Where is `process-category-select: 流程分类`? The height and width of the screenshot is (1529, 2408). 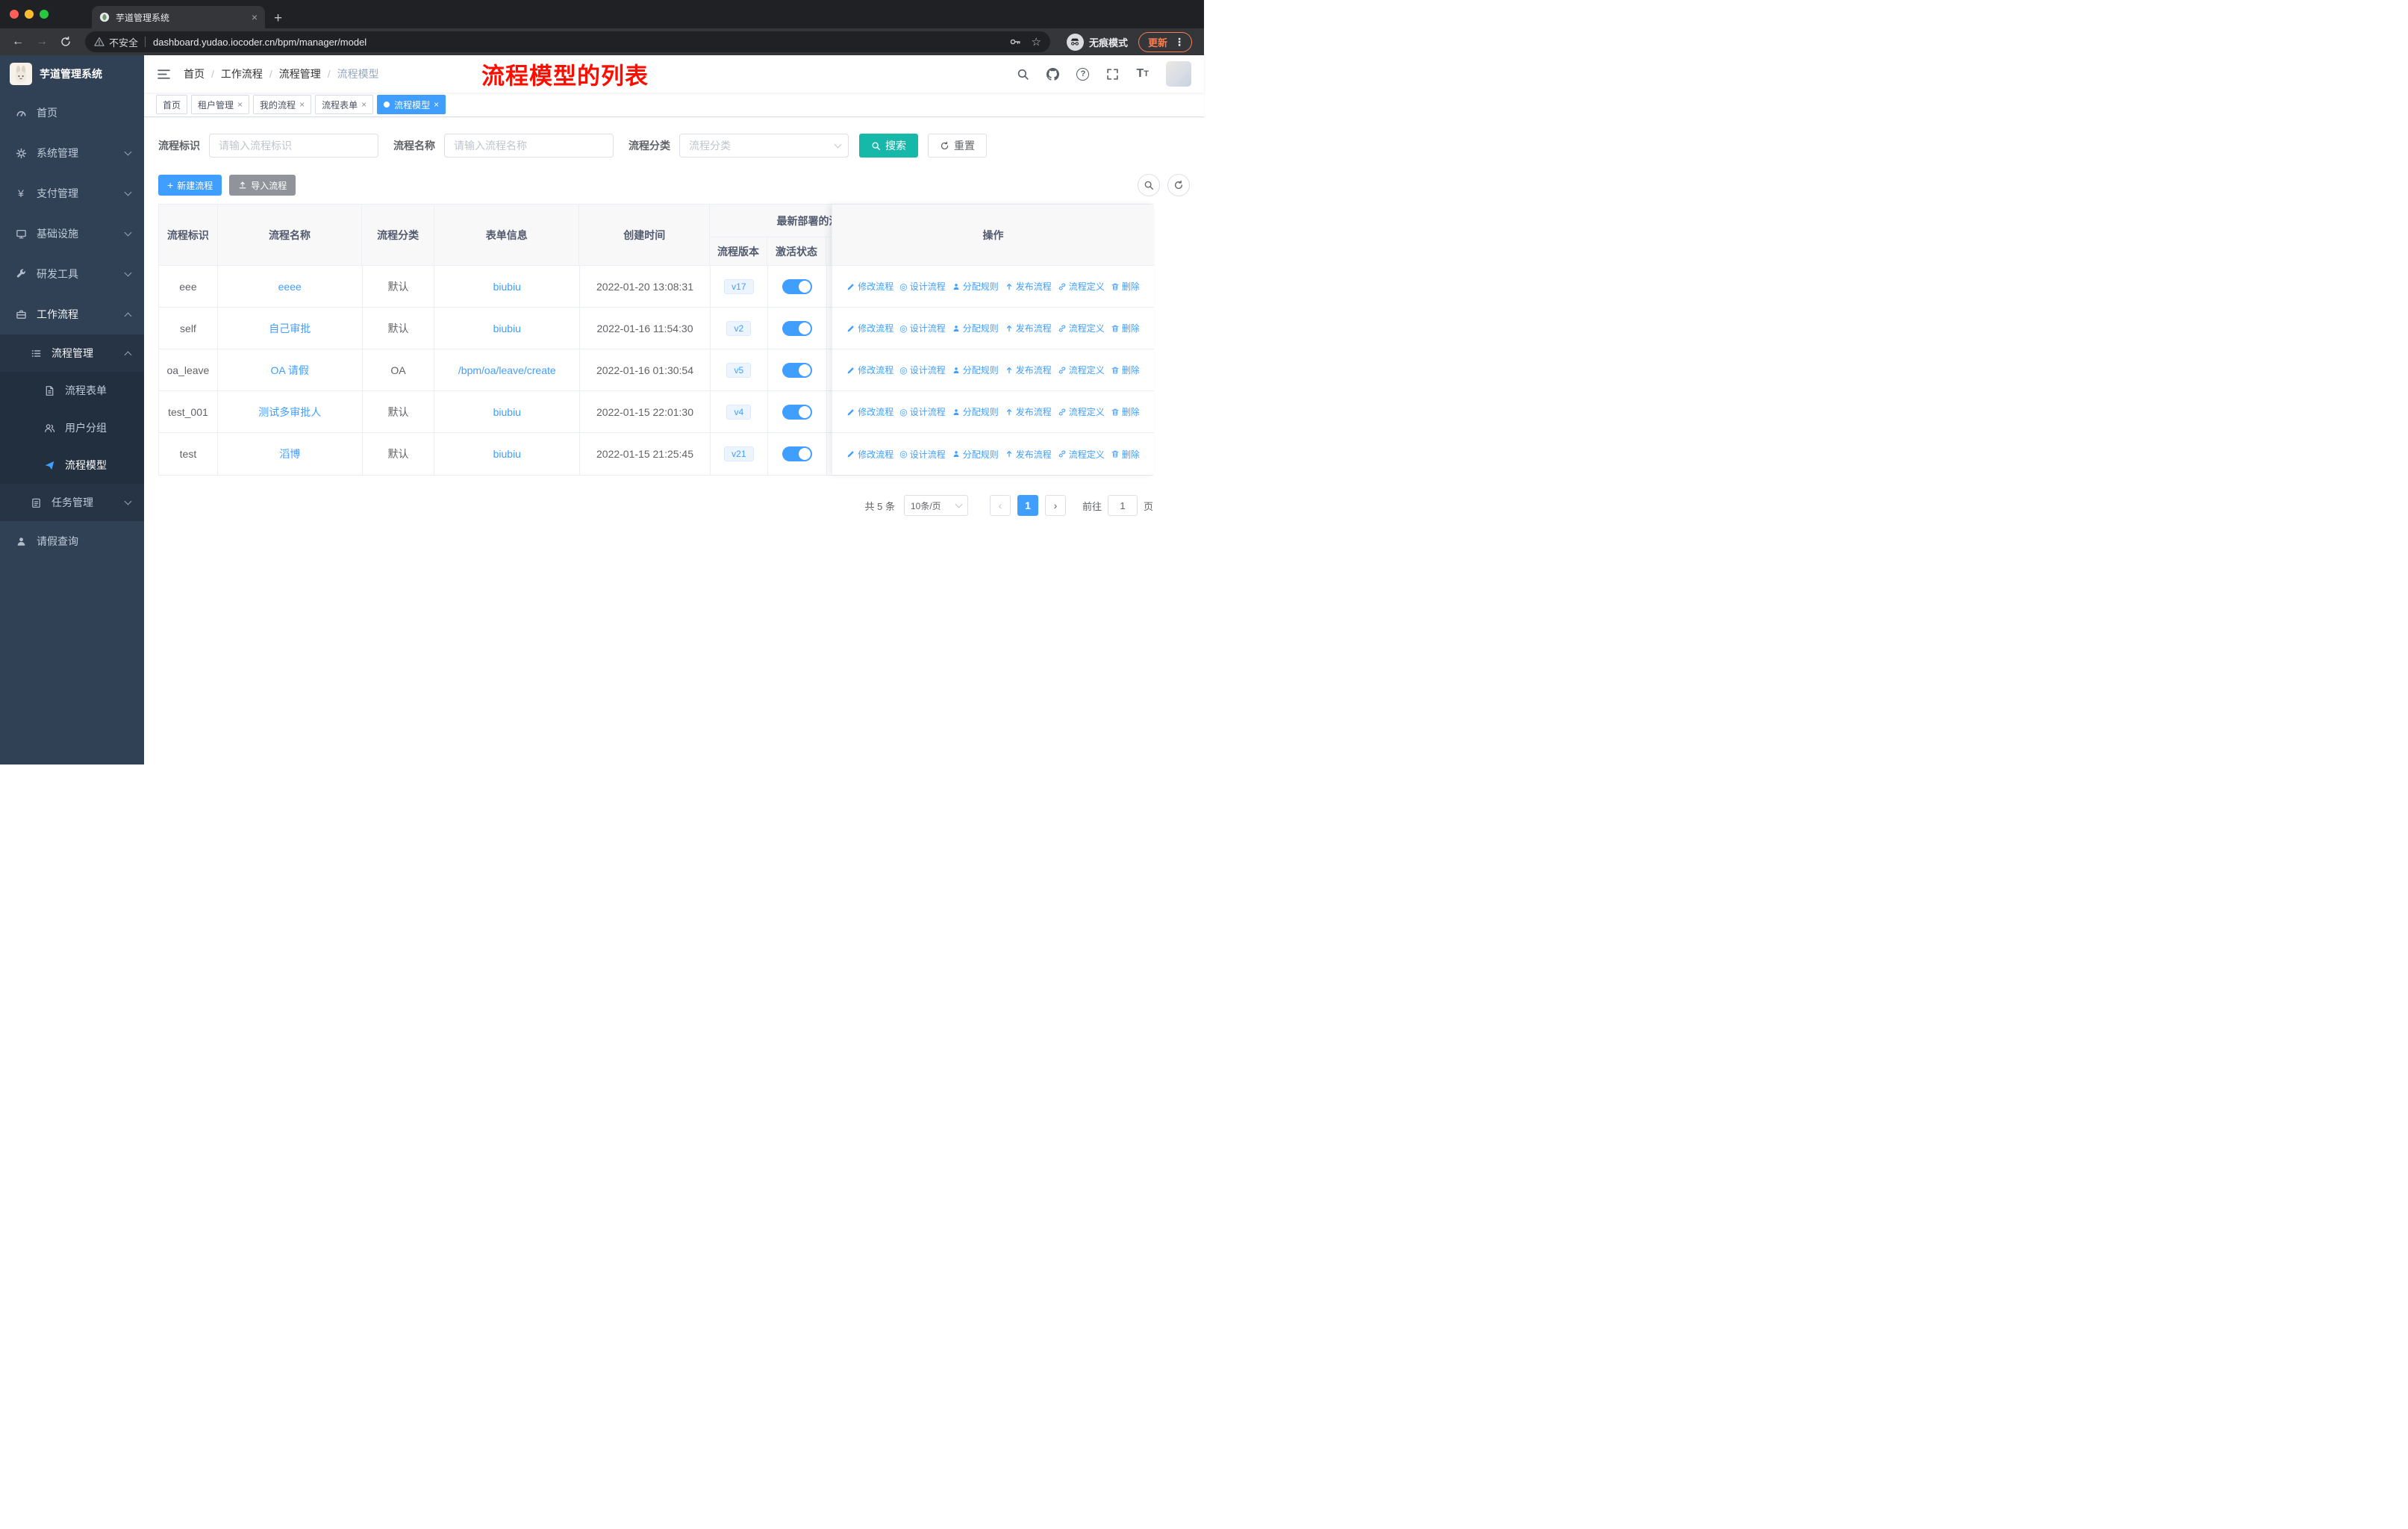 process-category-select: 流程分类 is located at coordinates (764, 146).